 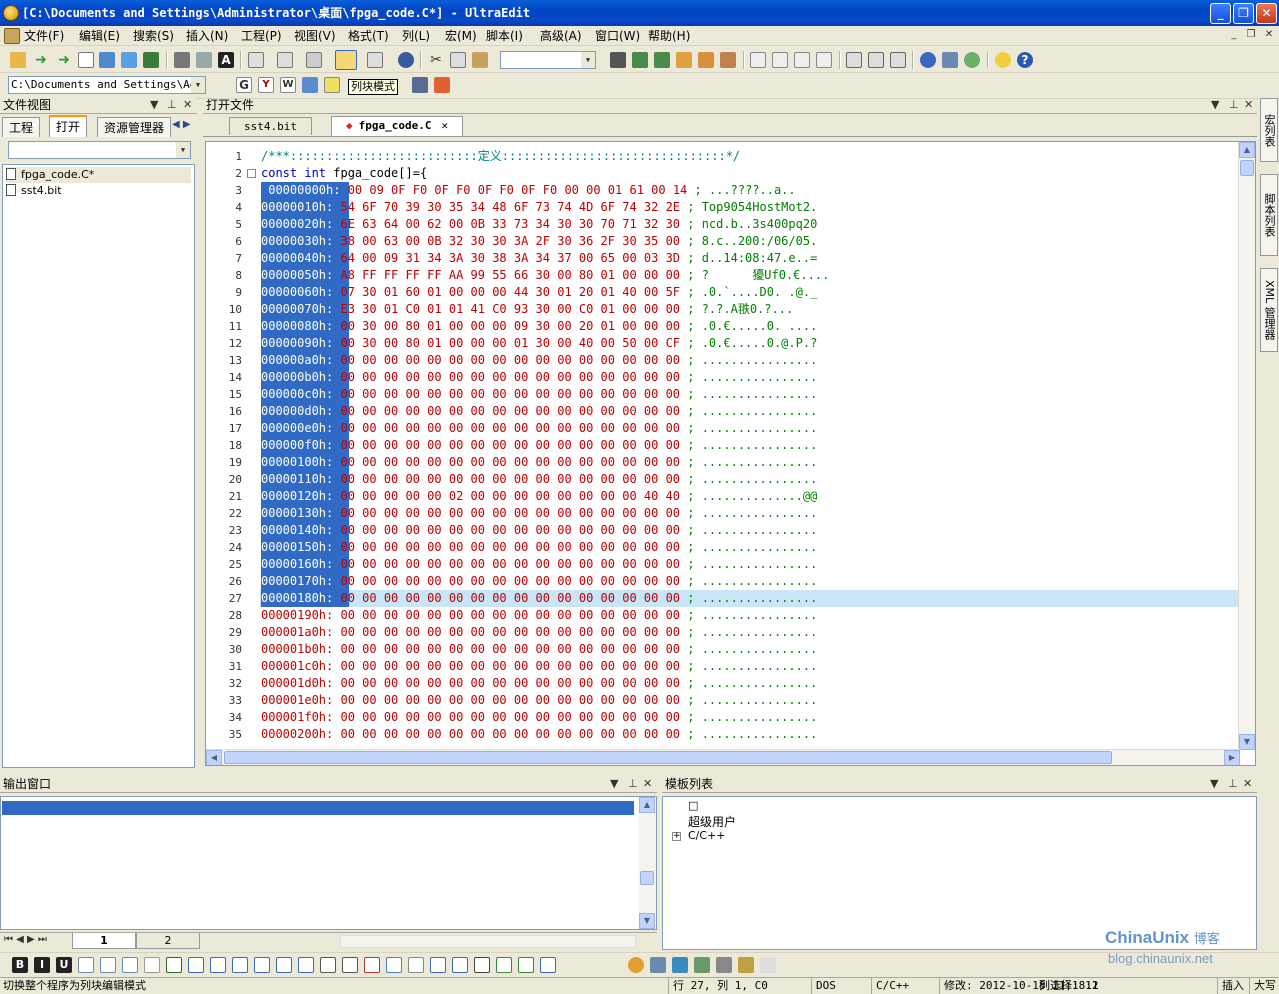 What do you see at coordinates (288, 85) in the screenshot?
I see `wiki-icon: W` at bounding box center [288, 85].